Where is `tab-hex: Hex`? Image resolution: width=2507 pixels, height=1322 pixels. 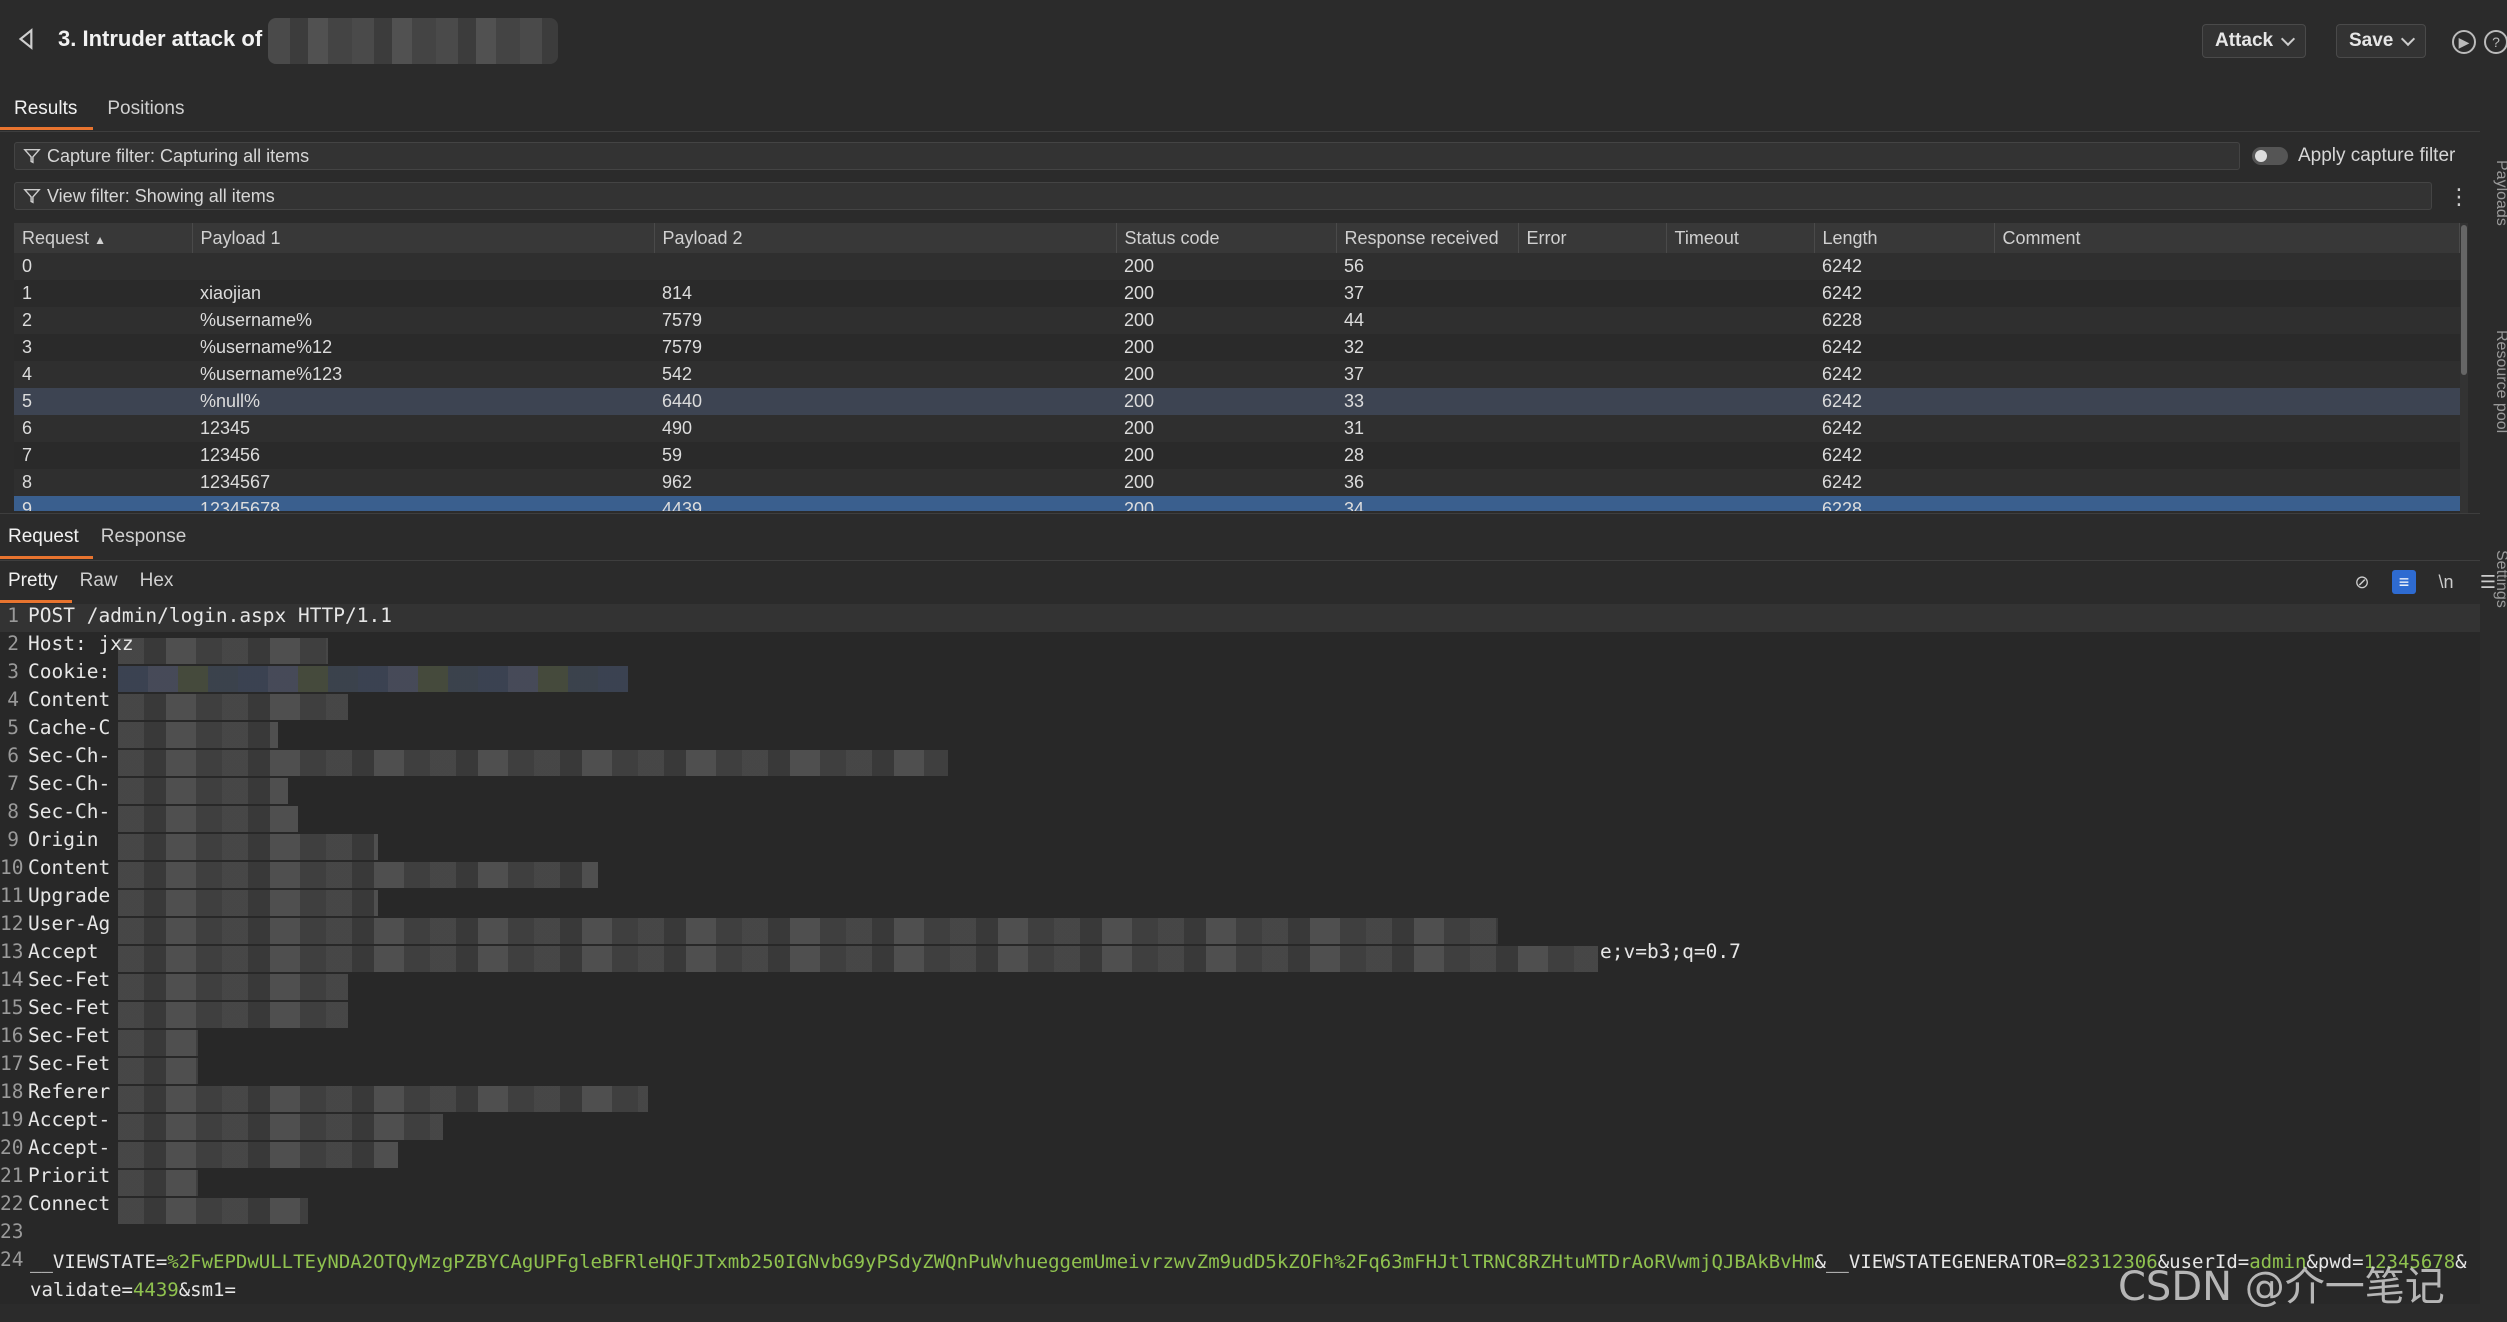
tab-hex: Hex is located at coordinates (160, 586).